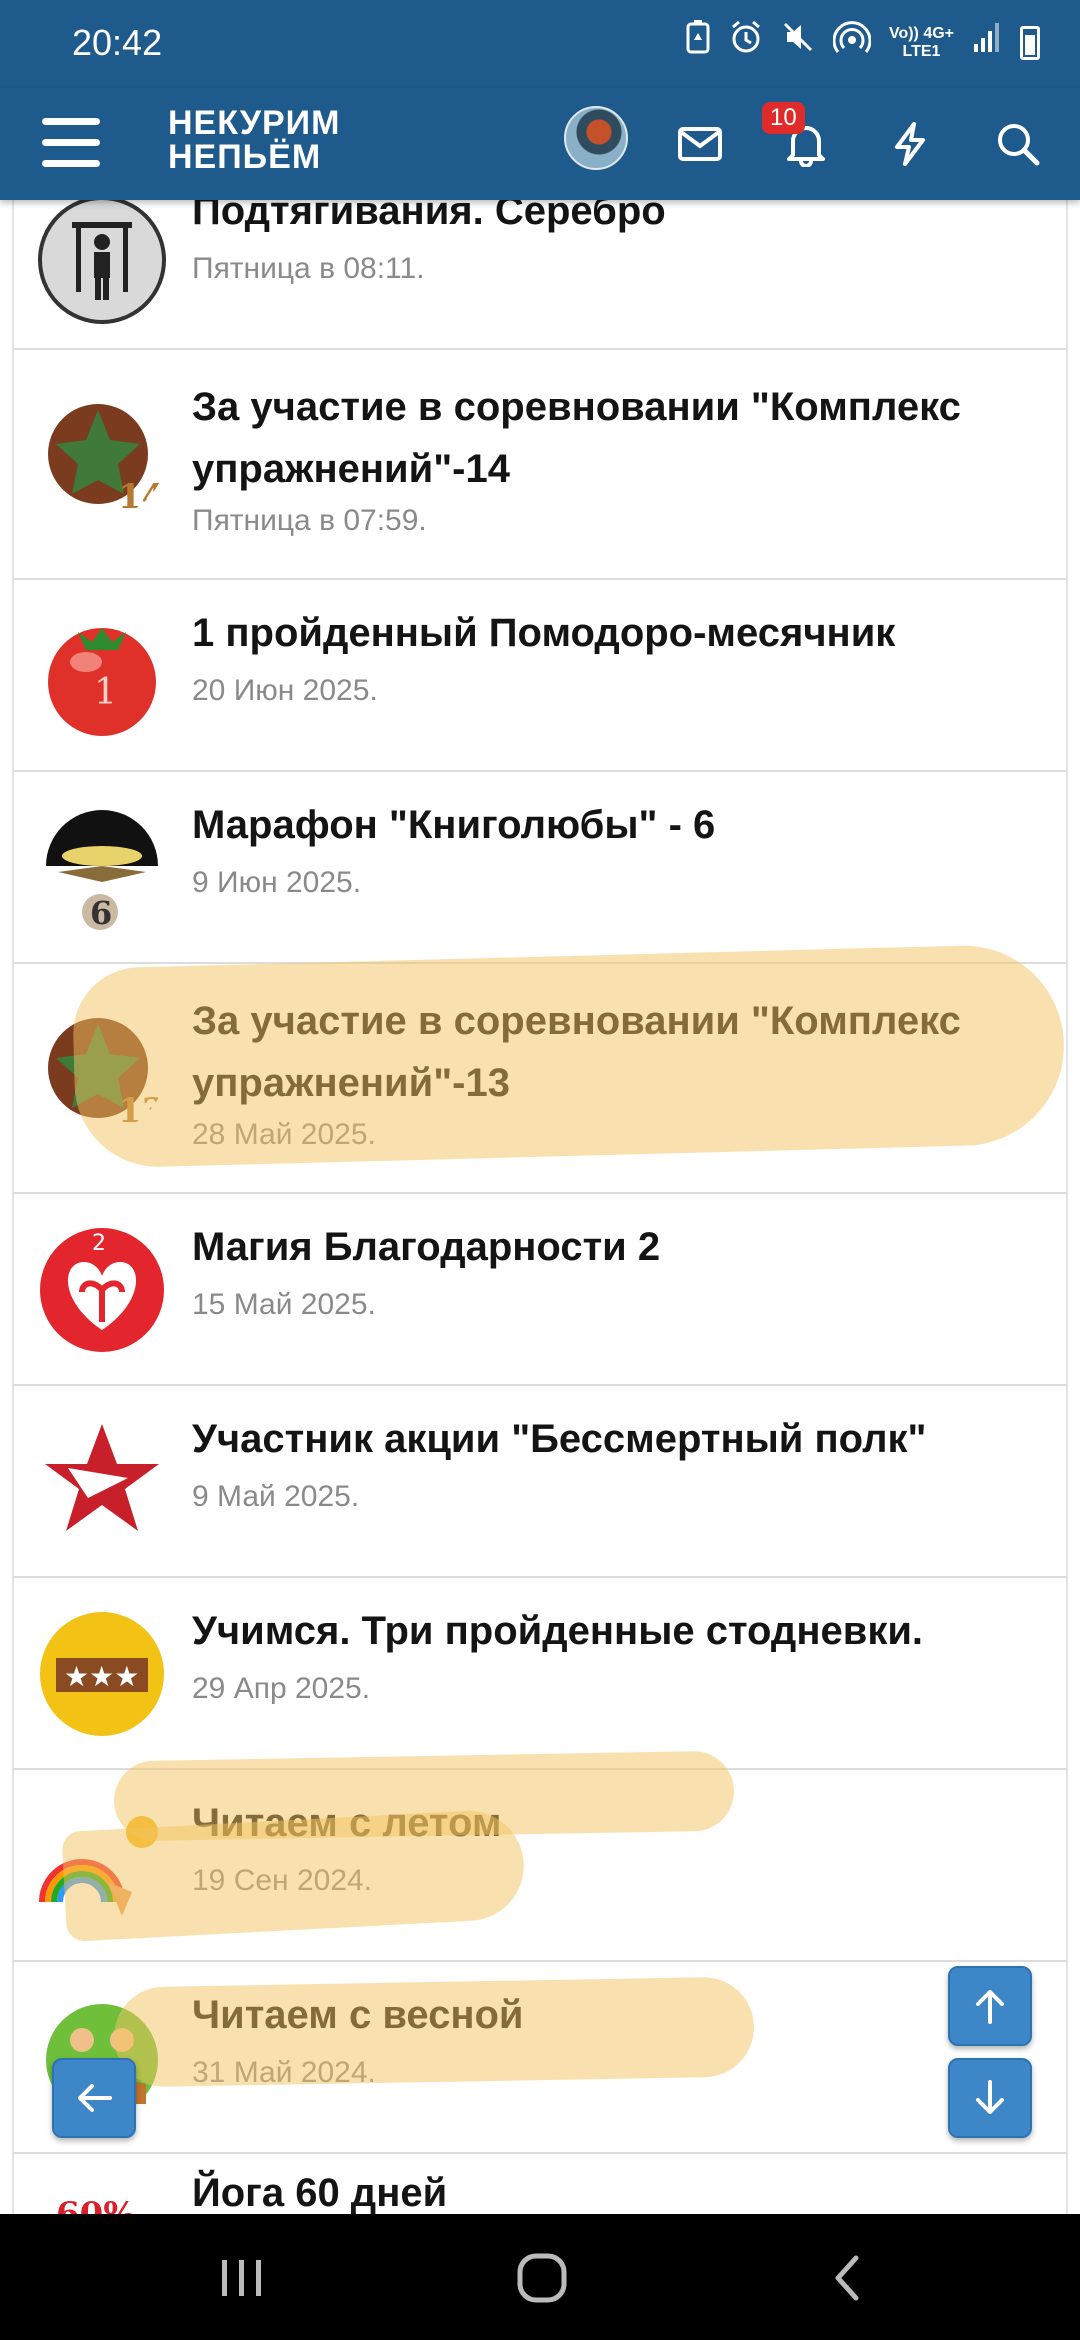  I want to click on app-header: НЕКУРИМ НЕПЬЁМ 10, so click(540, 144).